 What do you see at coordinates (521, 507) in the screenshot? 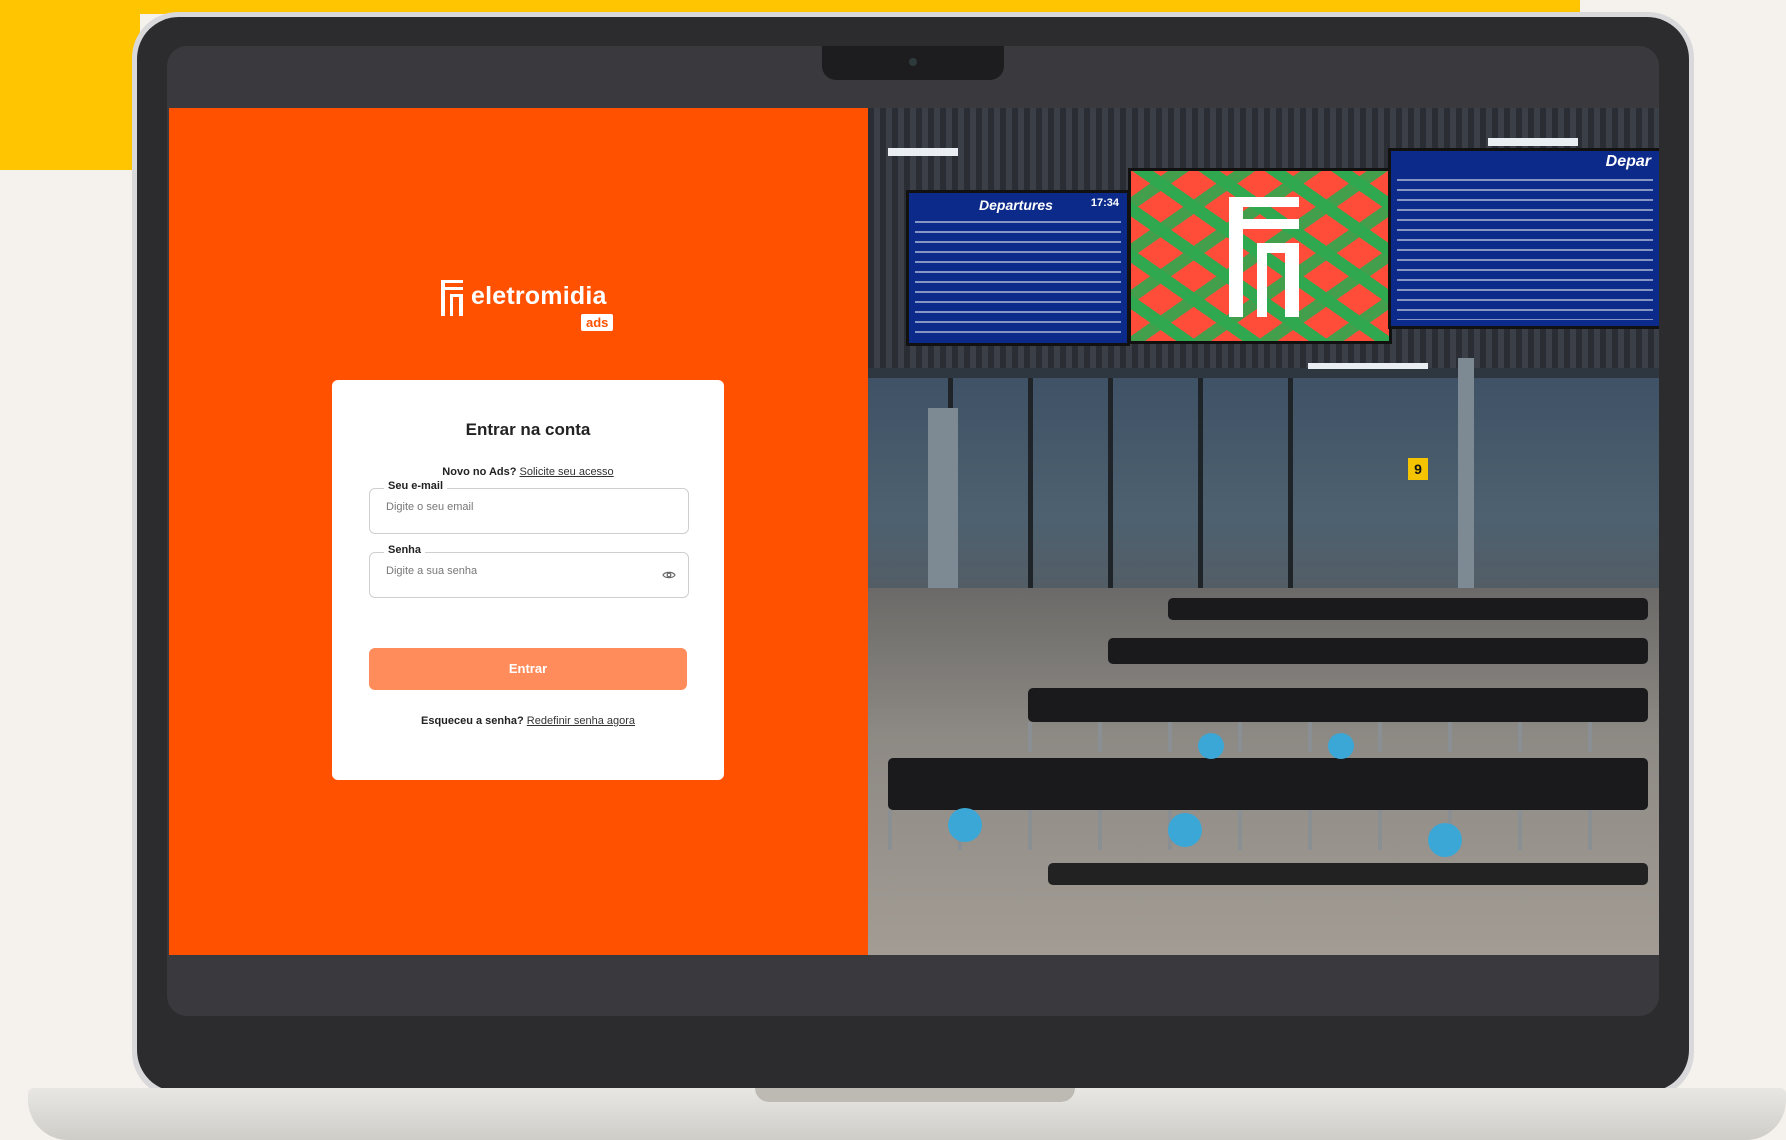
I see `email-input` at bounding box center [521, 507].